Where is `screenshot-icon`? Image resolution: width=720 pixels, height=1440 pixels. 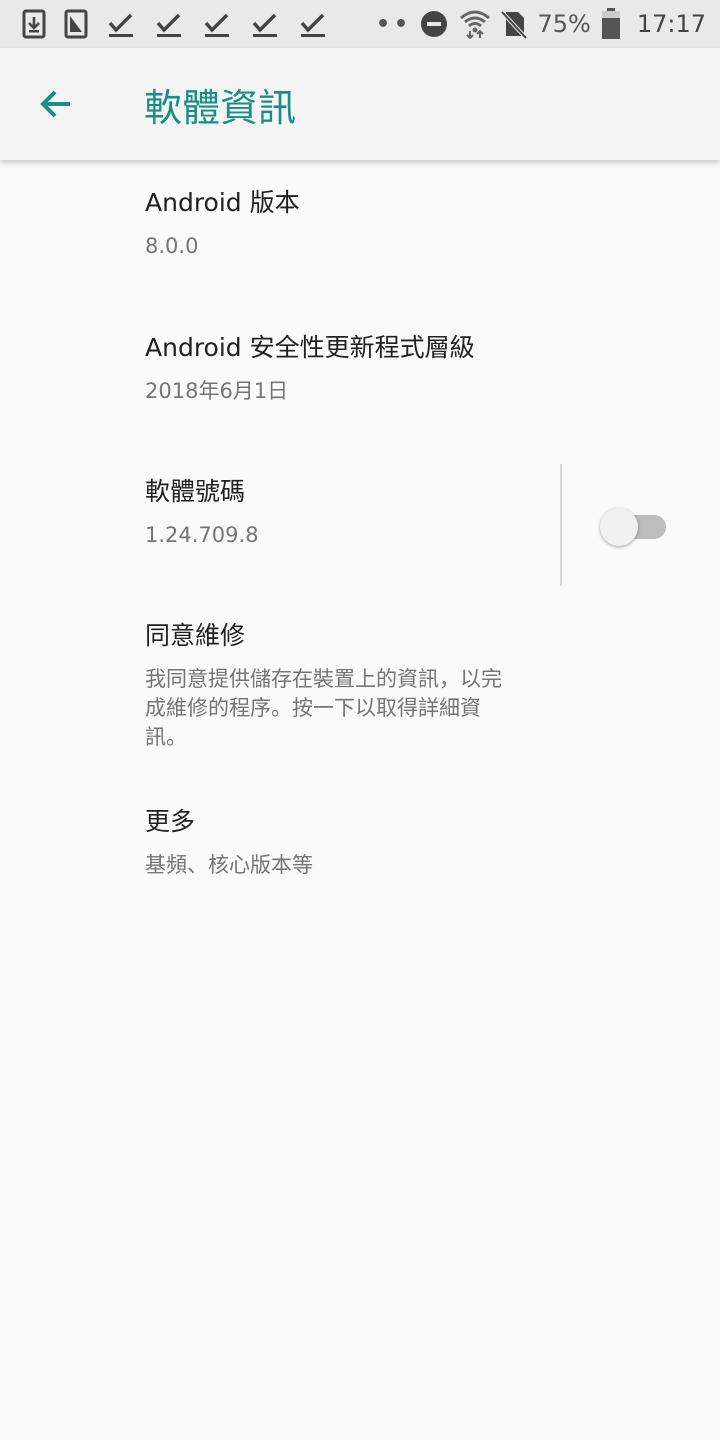 screenshot-icon is located at coordinates (76, 24).